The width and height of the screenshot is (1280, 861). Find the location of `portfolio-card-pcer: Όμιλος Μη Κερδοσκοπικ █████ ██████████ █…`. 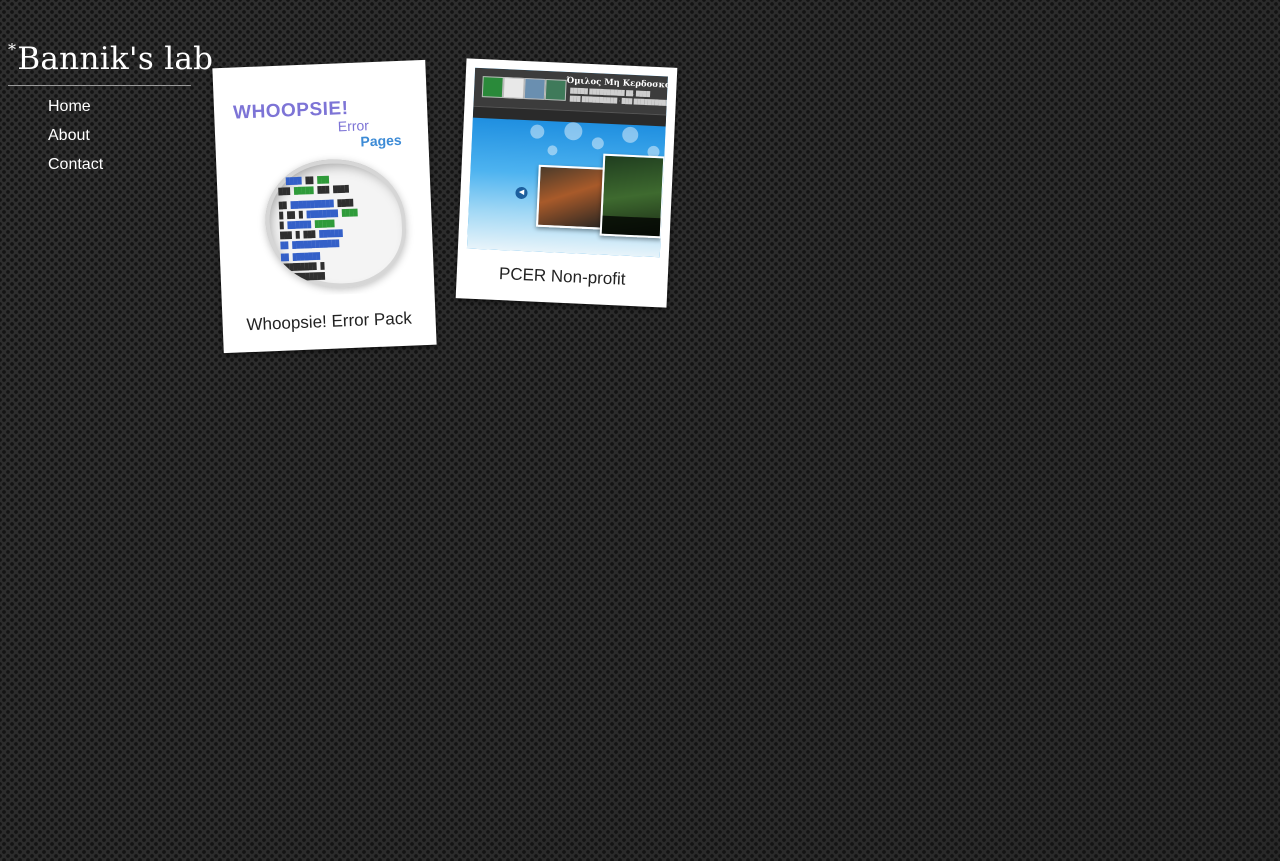

portfolio-card-pcer: Όμιλος Μη Κερδοσκοπικ █████ ██████████ █… is located at coordinates (566, 183).